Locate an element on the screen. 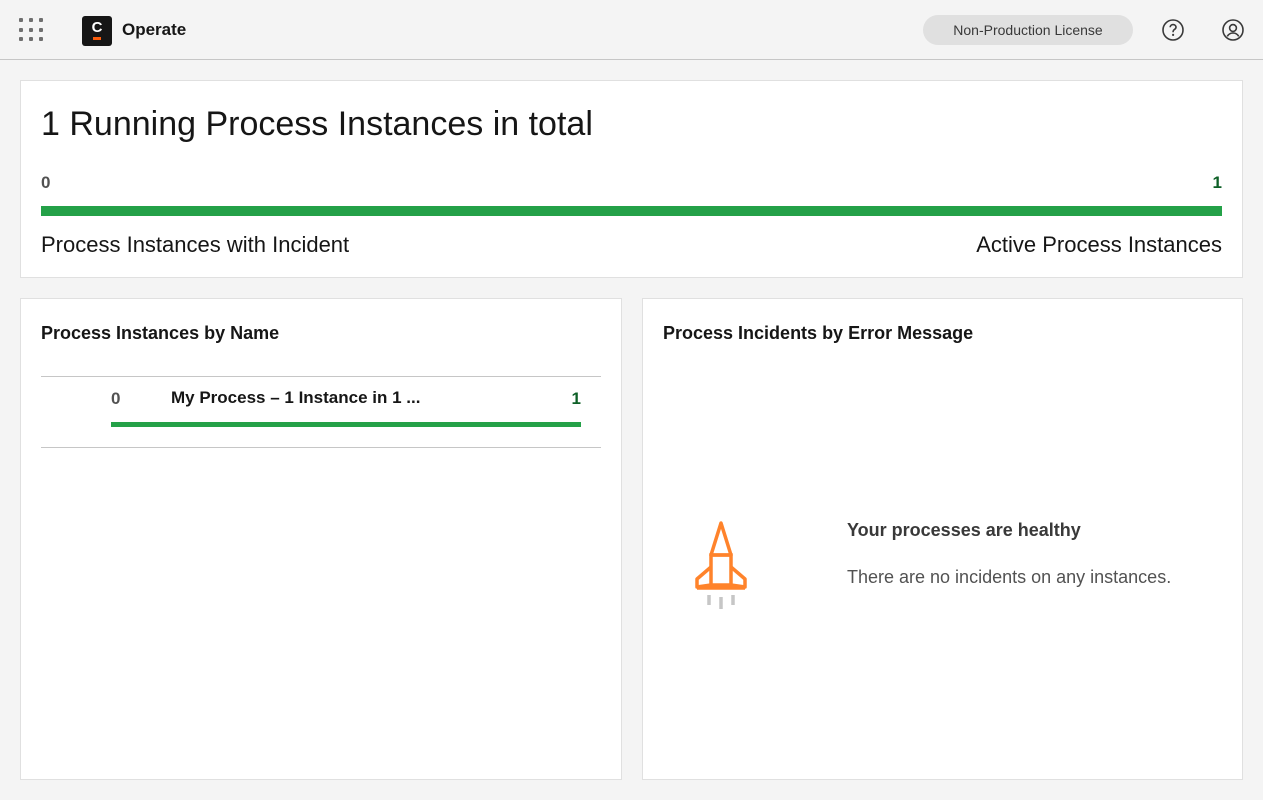 This screenshot has height=800, width=1263. top-header: C Operate Non-Production License is located at coordinates (631, 30).